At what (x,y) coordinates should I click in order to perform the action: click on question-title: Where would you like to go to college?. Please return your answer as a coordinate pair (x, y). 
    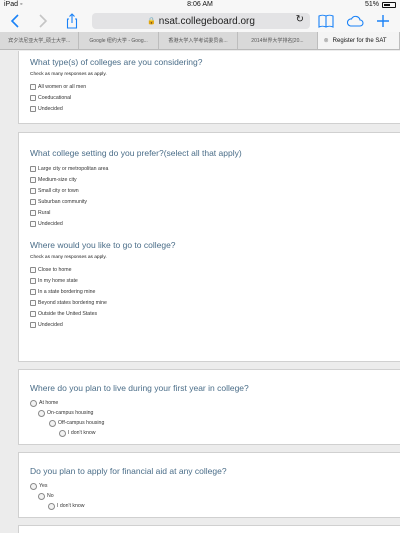
    Looking at the image, I should click on (103, 245).